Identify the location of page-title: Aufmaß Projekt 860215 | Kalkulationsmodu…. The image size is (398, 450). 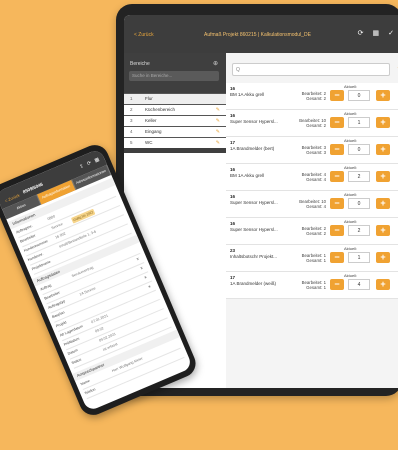
(257, 35).